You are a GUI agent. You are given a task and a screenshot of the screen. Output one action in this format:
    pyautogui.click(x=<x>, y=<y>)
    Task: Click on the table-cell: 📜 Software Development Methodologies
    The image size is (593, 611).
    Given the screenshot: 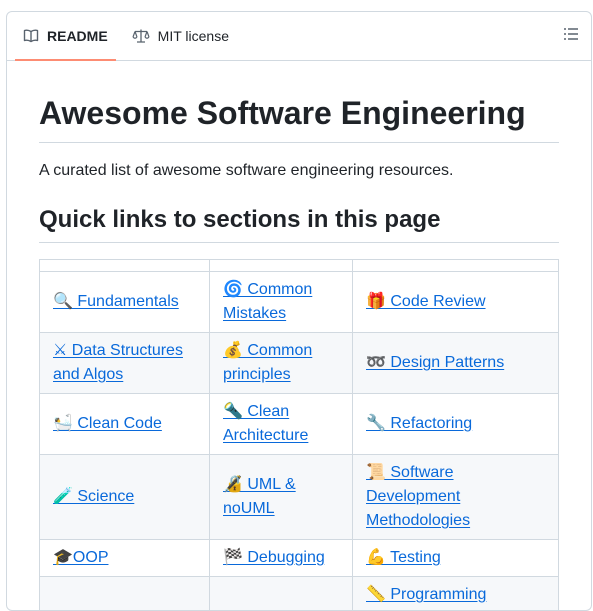 What is the action you would take?
    pyautogui.click(x=456, y=497)
    